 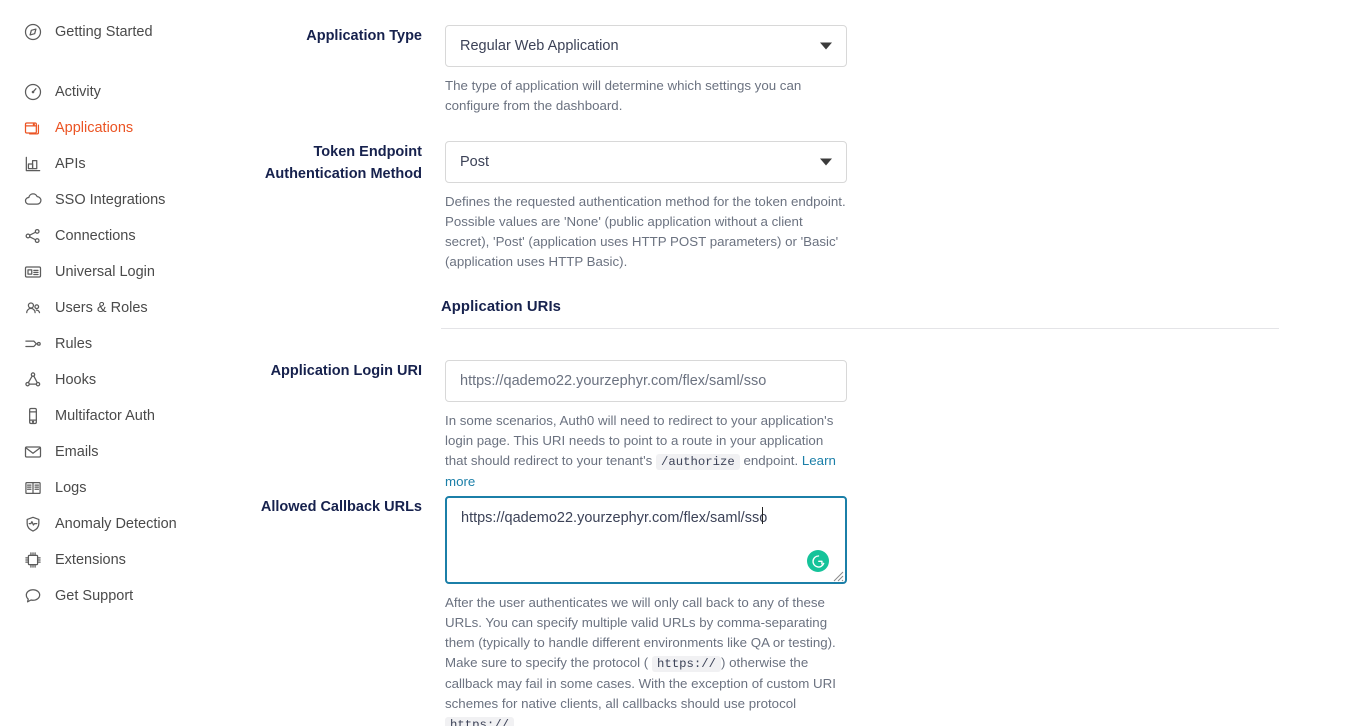 I want to click on allowed-callback-urls-textarea, so click(x=646, y=540).